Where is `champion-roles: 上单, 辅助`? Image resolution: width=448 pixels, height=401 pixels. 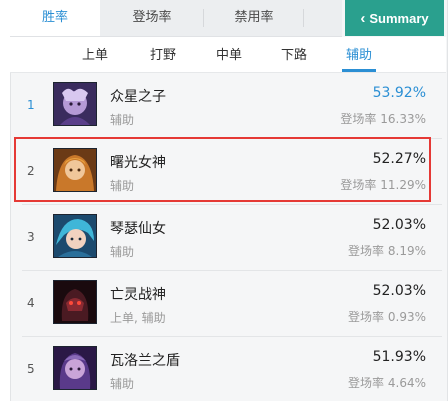
champion-roles: 上单, 辅助 is located at coordinates (138, 318).